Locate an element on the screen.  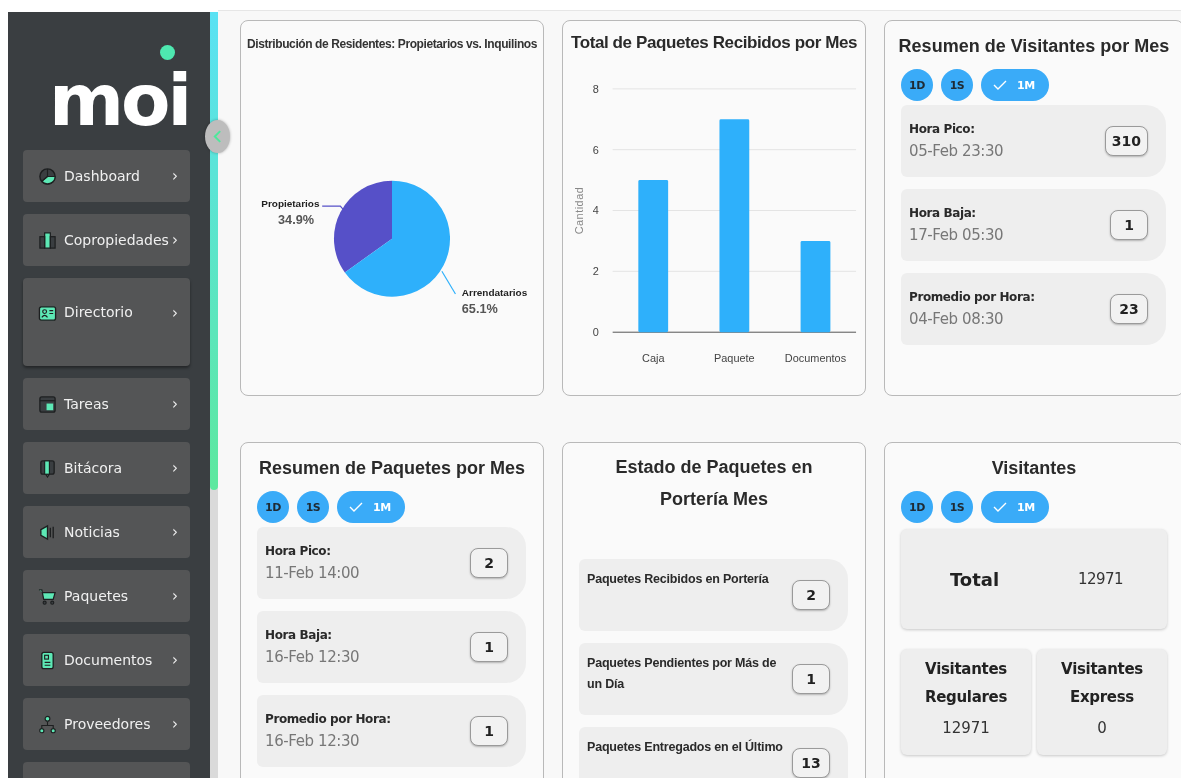
y-tick-label: 2 is located at coordinates (595, 271).